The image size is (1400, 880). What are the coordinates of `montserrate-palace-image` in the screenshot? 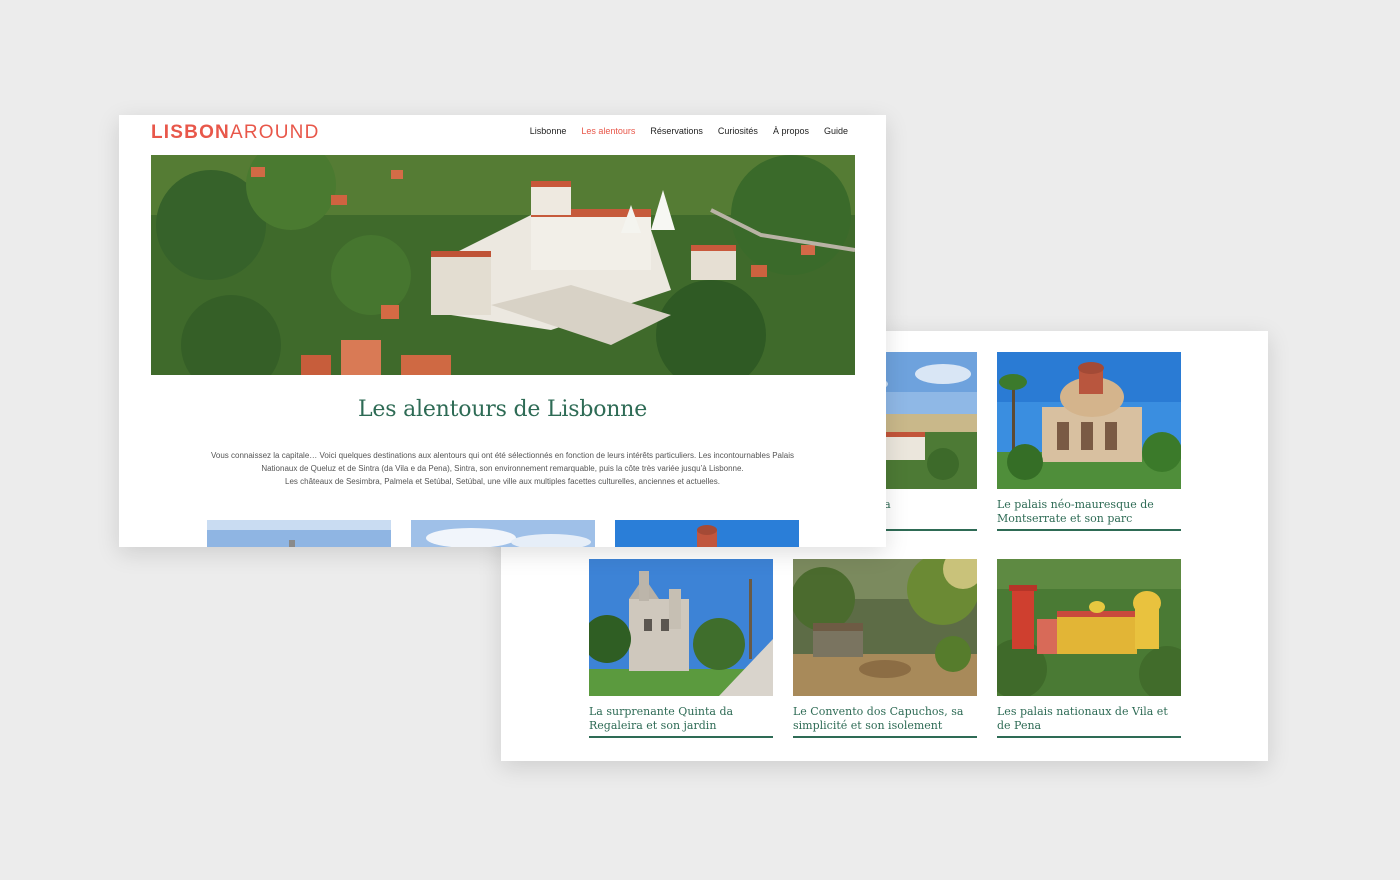 It's located at (1089, 420).